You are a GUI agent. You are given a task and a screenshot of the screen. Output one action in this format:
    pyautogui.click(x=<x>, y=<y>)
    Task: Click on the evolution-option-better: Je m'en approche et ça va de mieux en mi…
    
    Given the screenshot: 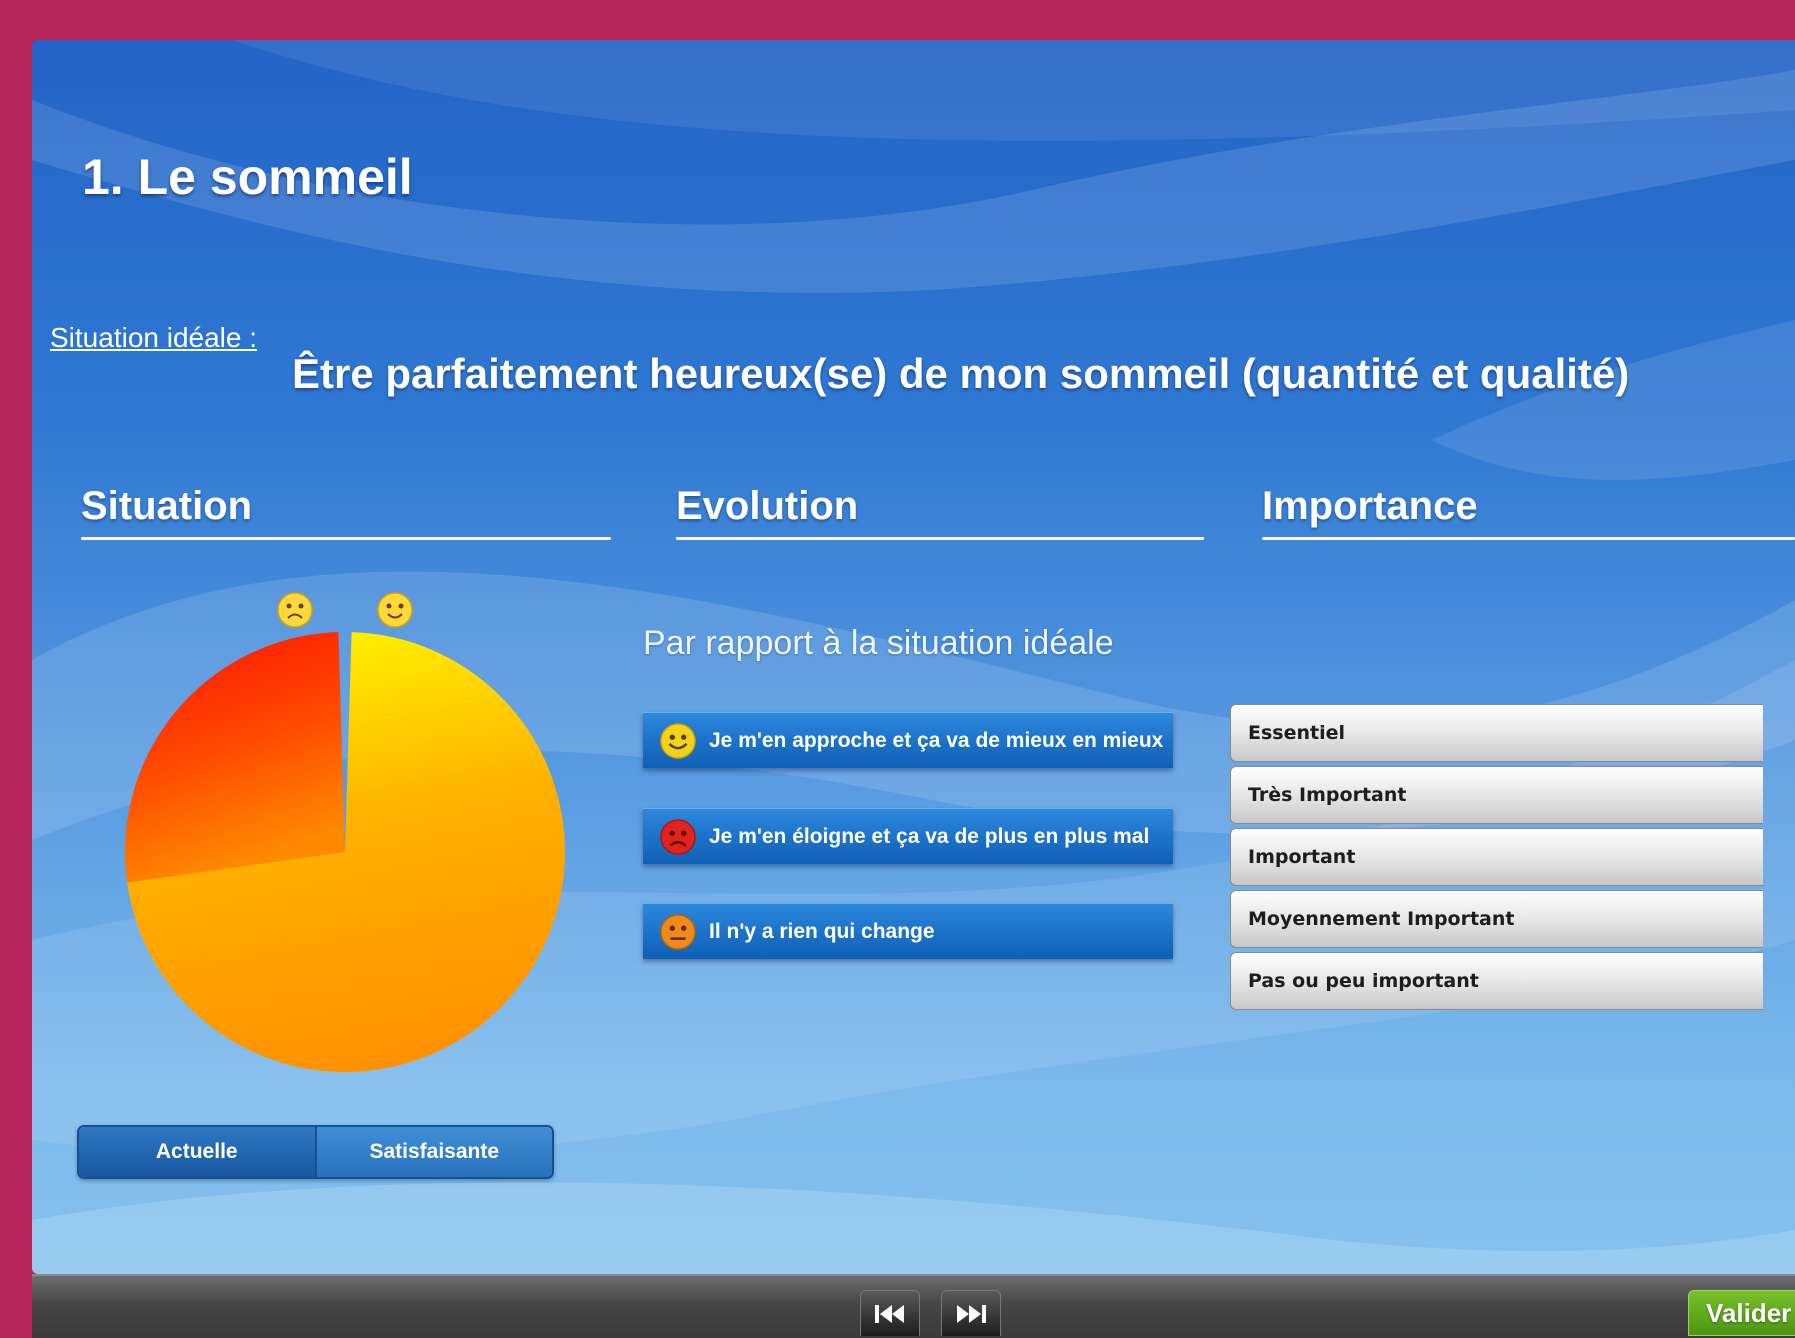 What is the action you would take?
    pyautogui.click(x=908, y=740)
    